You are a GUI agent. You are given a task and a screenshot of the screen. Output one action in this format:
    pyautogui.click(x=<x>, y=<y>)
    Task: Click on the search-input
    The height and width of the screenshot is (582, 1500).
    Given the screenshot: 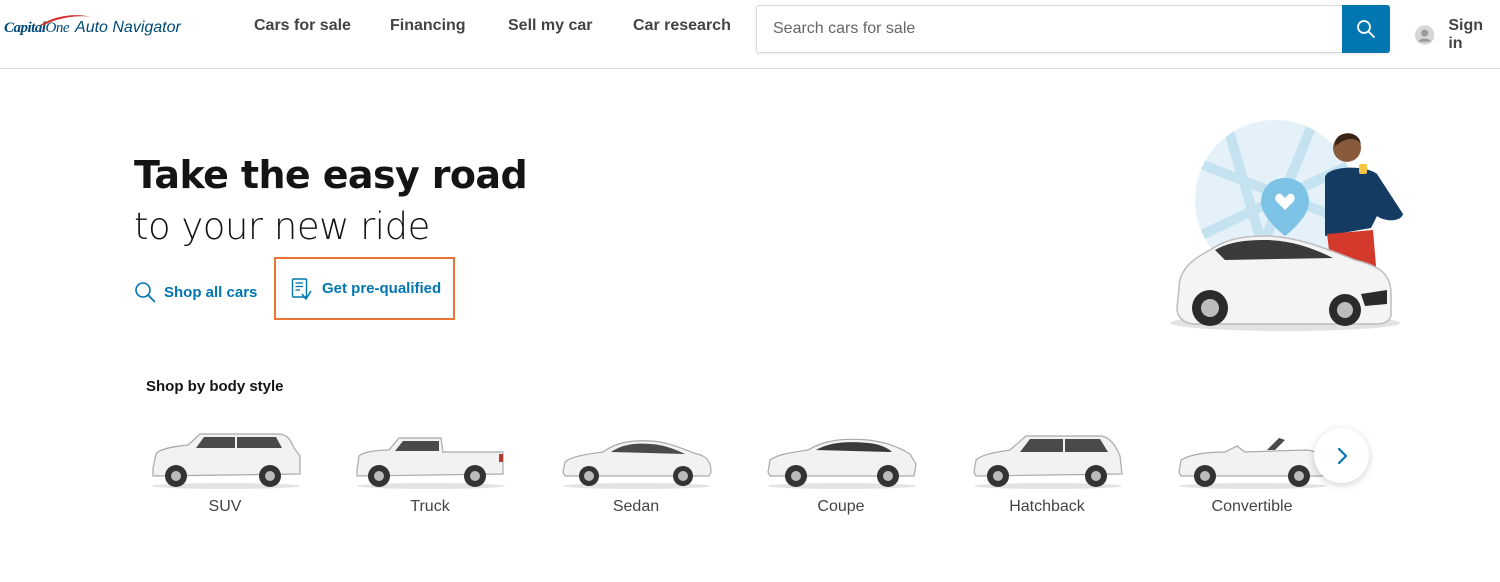 What is the action you would take?
    pyautogui.click(x=1050, y=29)
    